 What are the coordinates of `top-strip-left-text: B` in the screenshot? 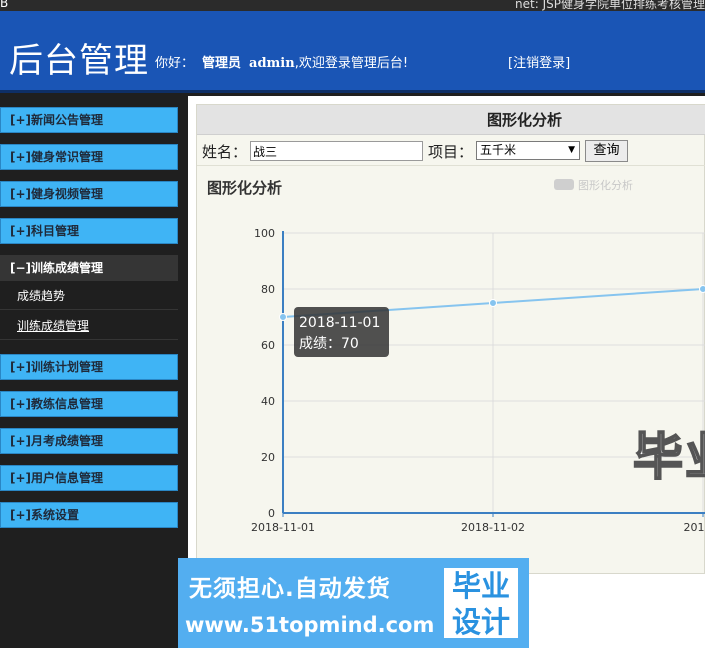 It's located at (4, 5).